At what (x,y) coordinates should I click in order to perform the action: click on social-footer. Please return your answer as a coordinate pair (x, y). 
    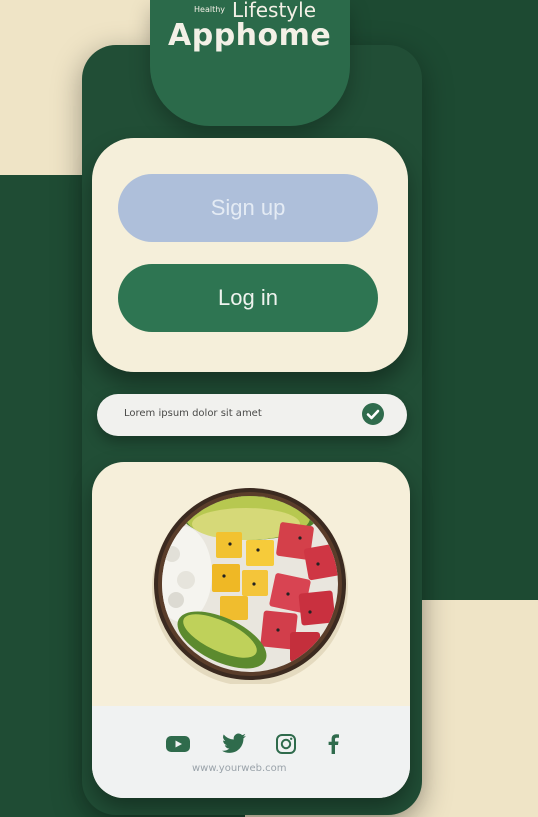
    Looking at the image, I should click on (251, 752).